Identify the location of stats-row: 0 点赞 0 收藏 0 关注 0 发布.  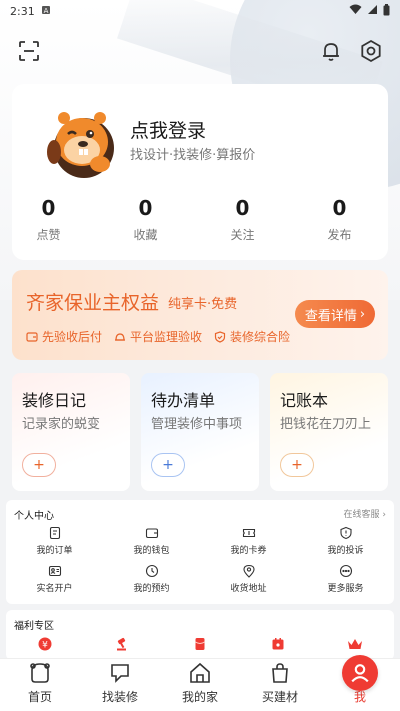
(200, 219).